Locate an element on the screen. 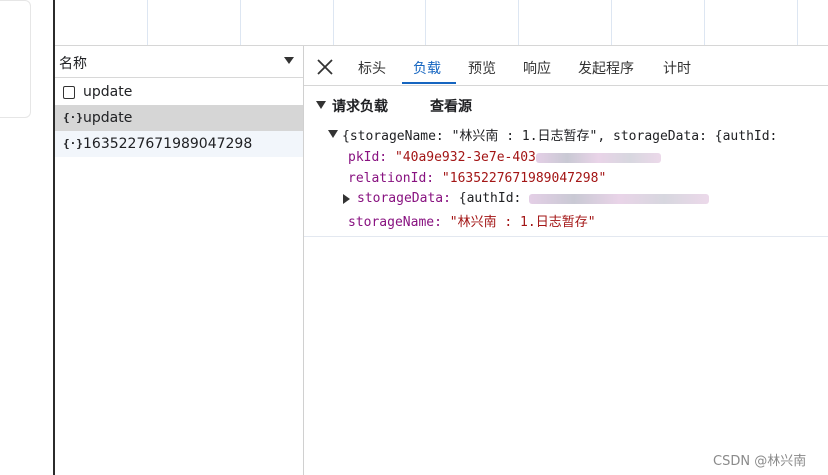  tab-timing: 计时 is located at coordinates (677, 68).